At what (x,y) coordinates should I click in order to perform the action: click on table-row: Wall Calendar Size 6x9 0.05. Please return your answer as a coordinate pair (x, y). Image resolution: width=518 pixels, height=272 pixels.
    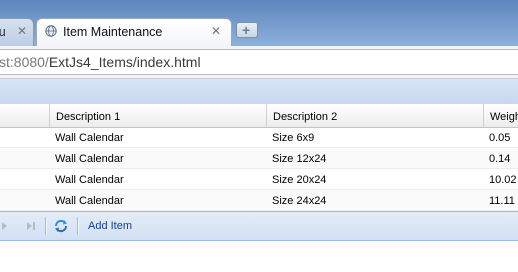
    Looking at the image, I should click on (259, 137).